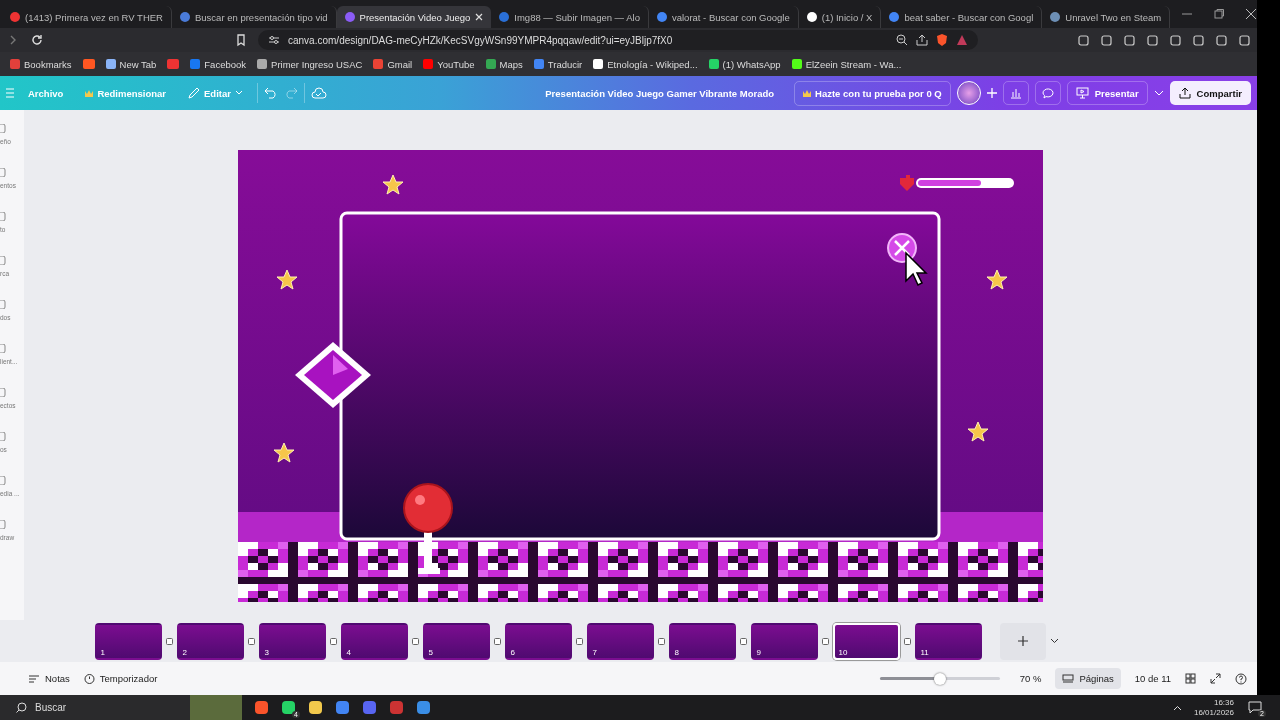 This screenshot has width=1280, height=720. Describe the element at coordinates (393, 64) in the screenshot. I see `bookmark-link: Gmail` at that location.